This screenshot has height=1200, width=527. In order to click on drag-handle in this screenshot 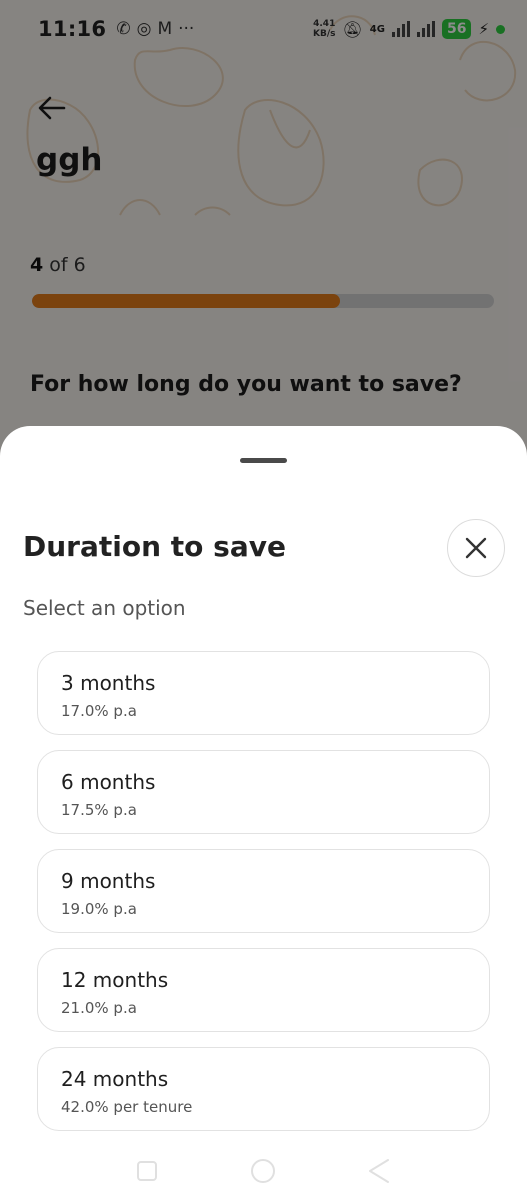, I will do `click(263, 460)`.